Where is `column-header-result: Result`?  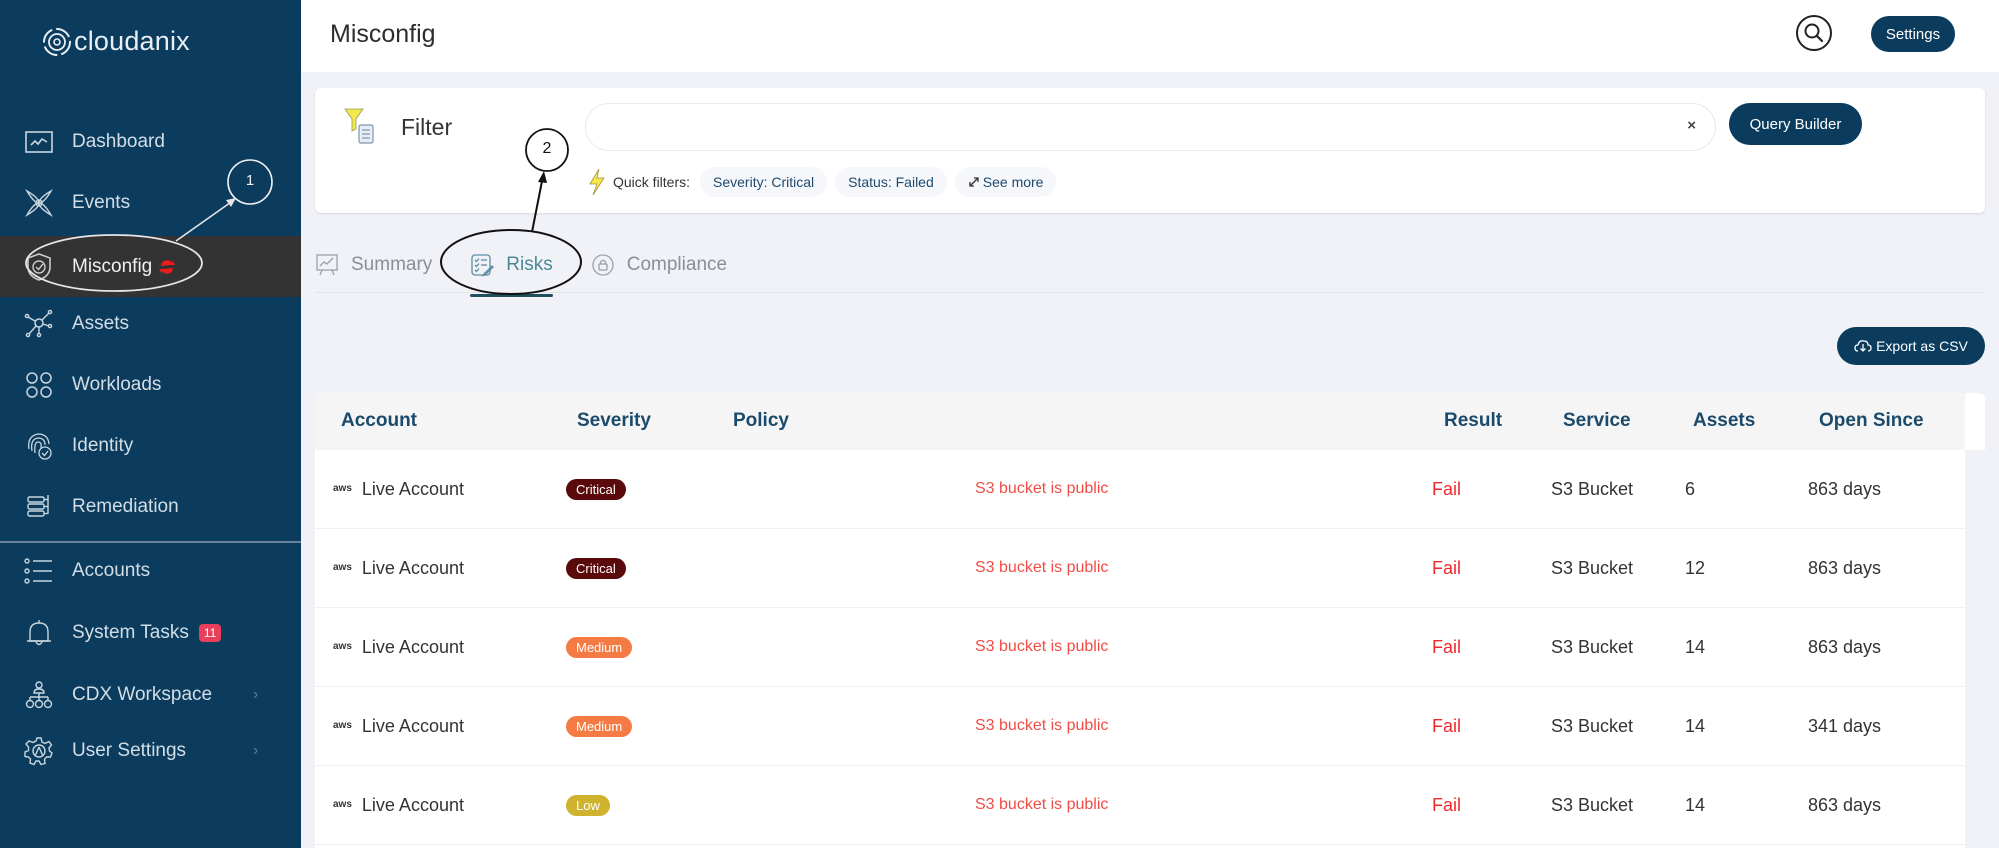 column-header-result: Result is located at coordinates (1473, 421).